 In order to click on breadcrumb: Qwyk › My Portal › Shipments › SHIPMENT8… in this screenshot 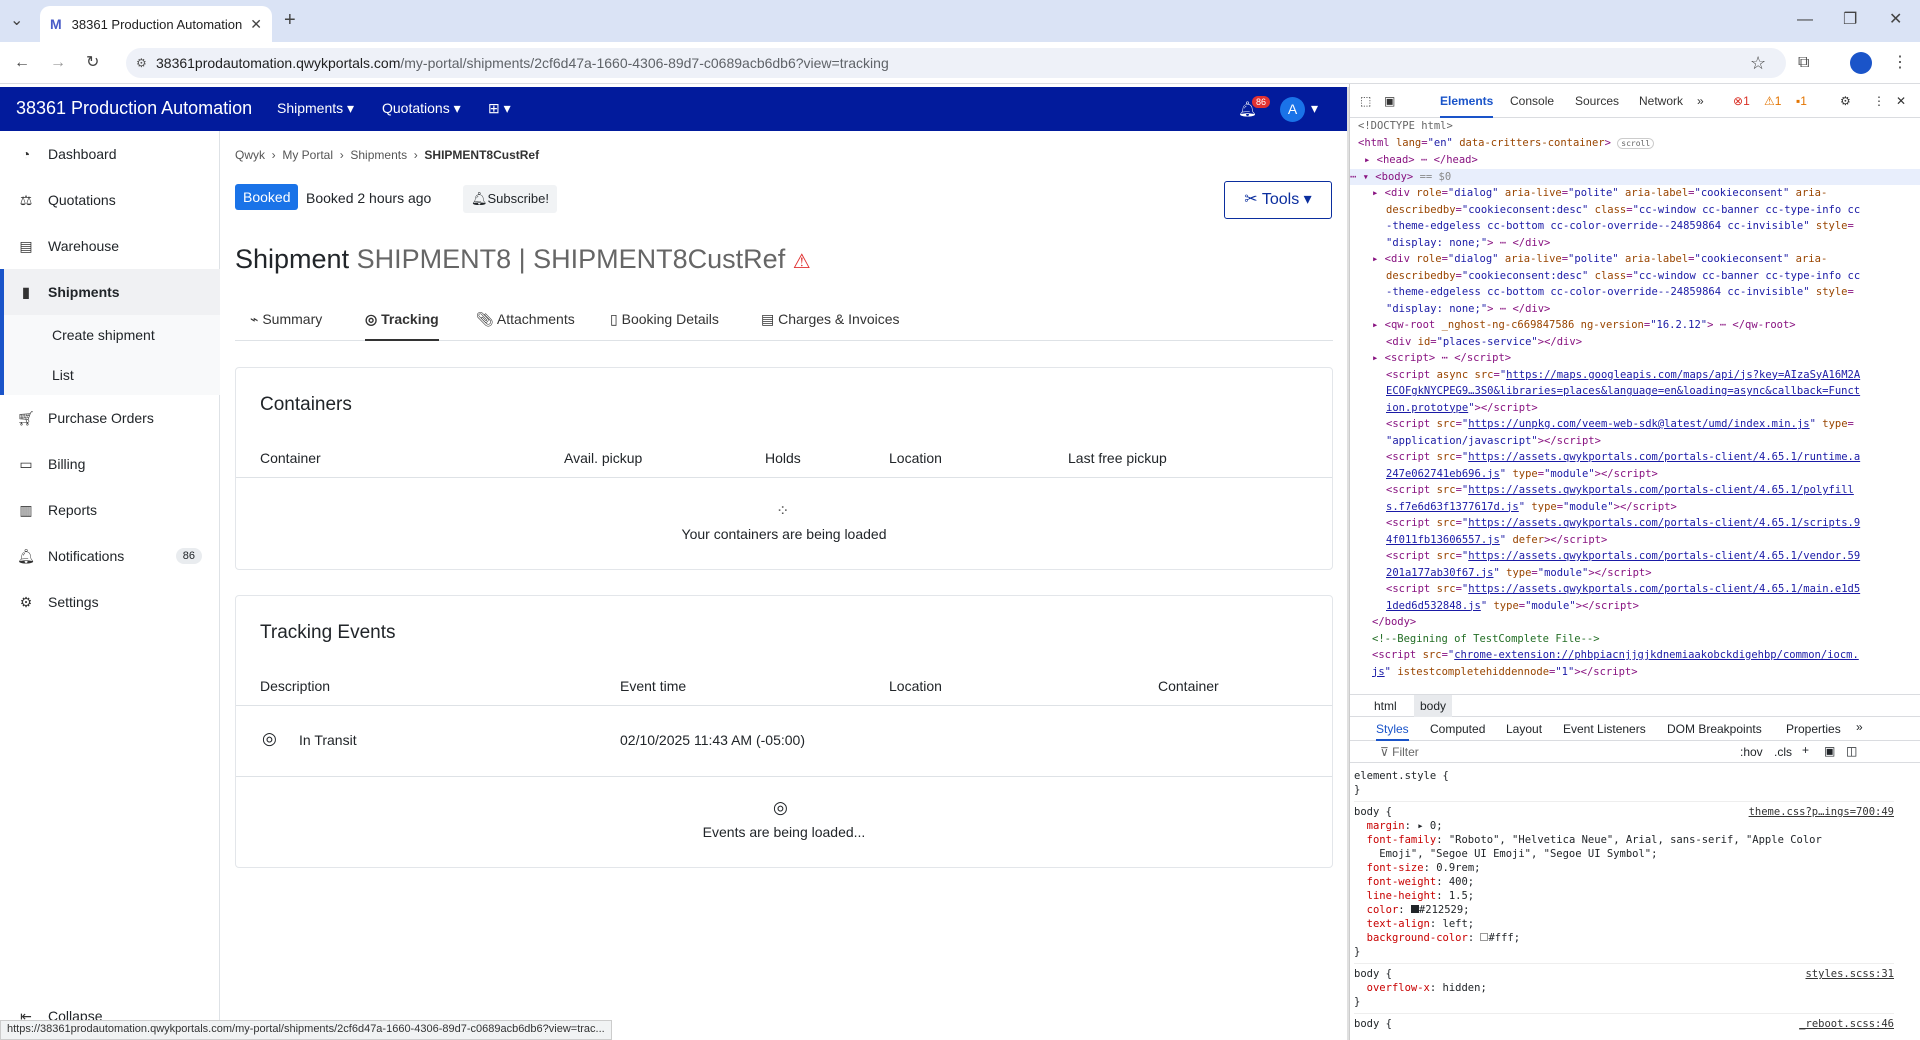, I will do `click(387, 155)`.